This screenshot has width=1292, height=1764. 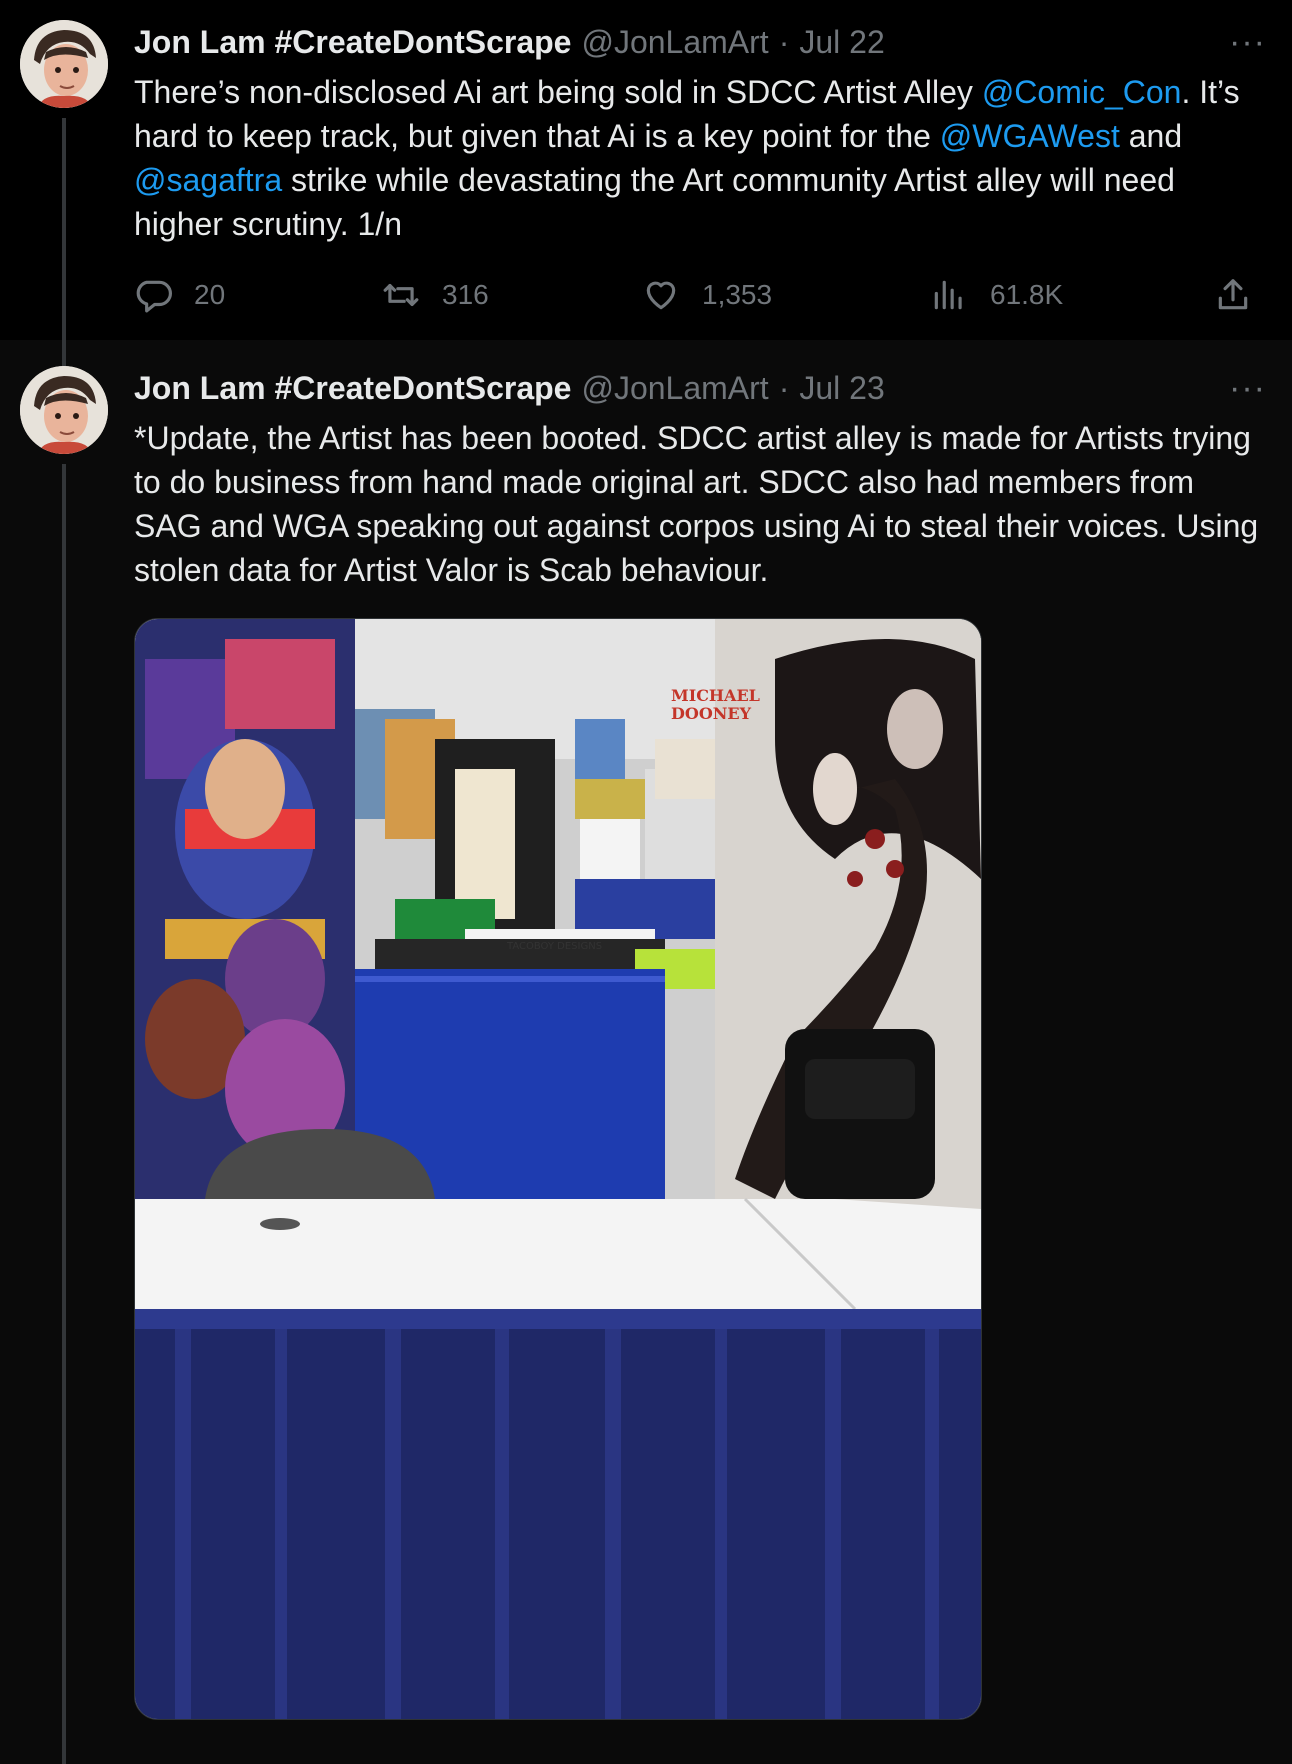 I want to click on like-icon, so click(x=661, y=295).